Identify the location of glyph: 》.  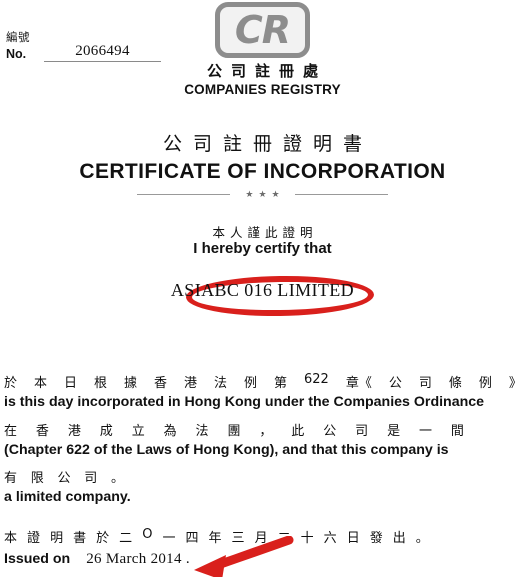
(515, 383).